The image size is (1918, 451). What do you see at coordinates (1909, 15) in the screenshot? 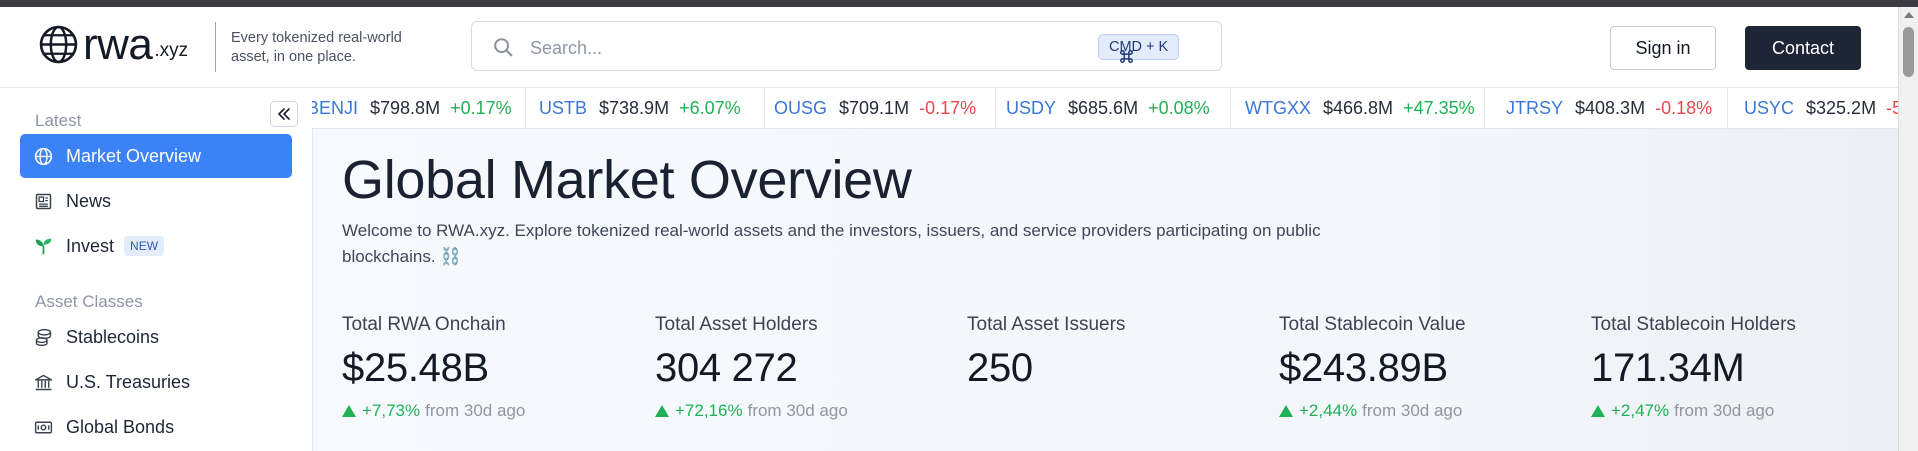
I see `scroll-up-arrow` at bounding box center [1909, 15].